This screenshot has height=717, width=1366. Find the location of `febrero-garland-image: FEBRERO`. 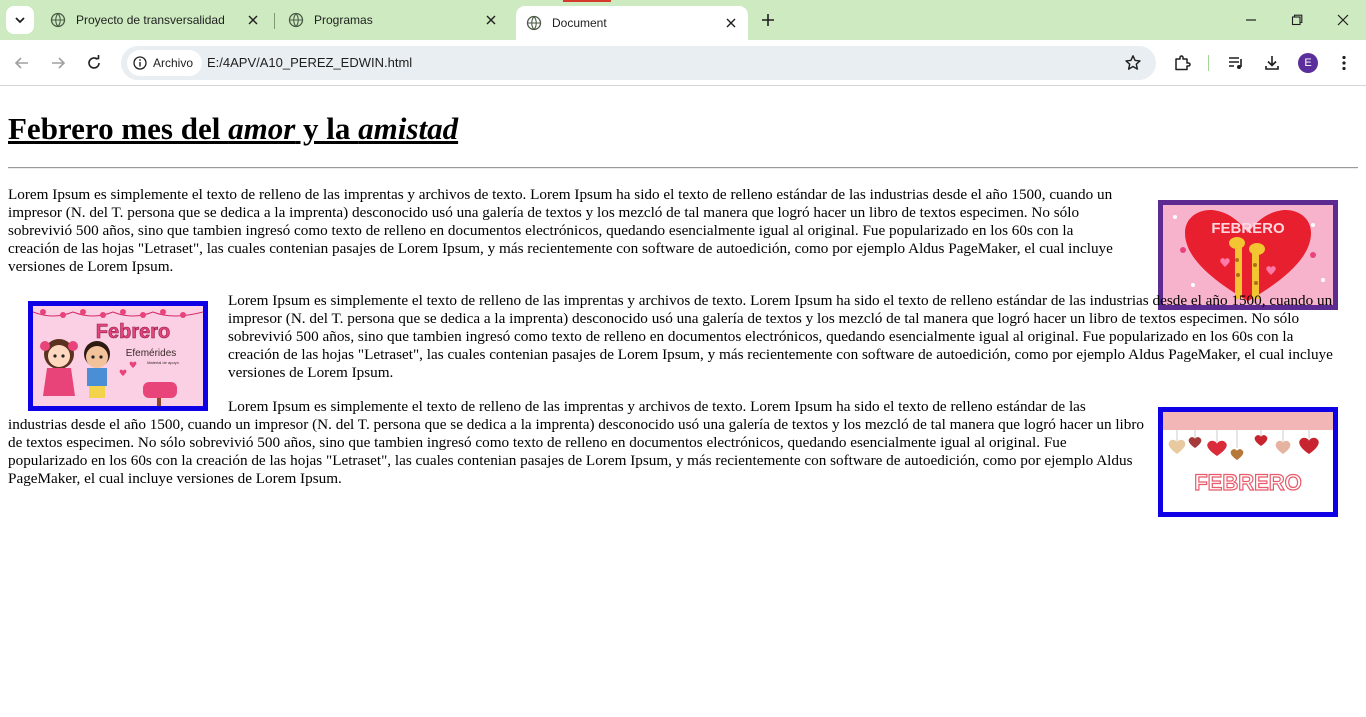

febrero-garland-image: FEBRERO is located at coordinates (1248, 462).